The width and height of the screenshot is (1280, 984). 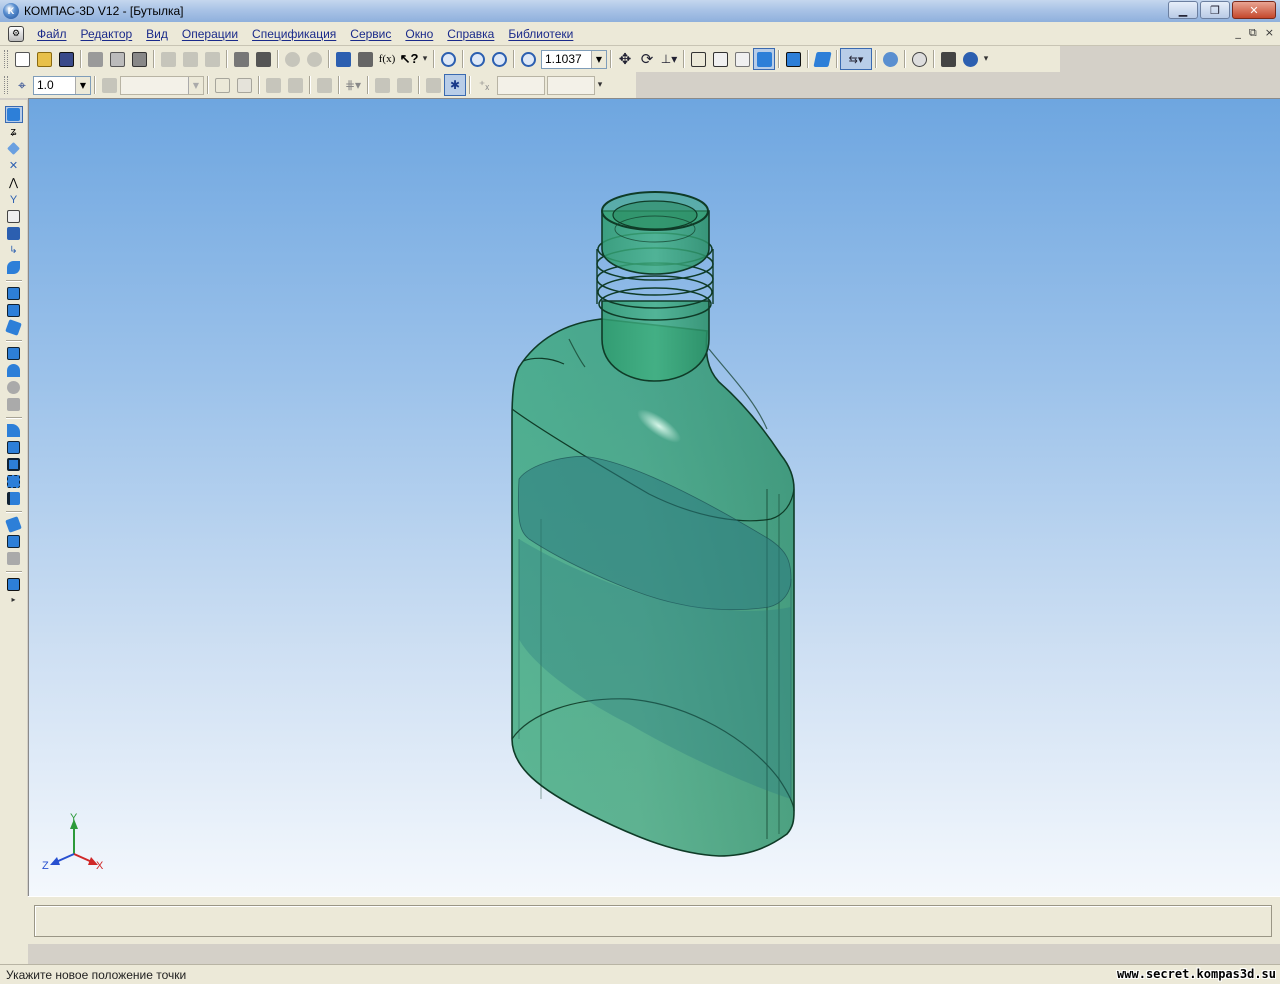 What do you see at coordinates (970, 59) in the screenshot?
I see `refresh-button` at bounding box center [970, 59].